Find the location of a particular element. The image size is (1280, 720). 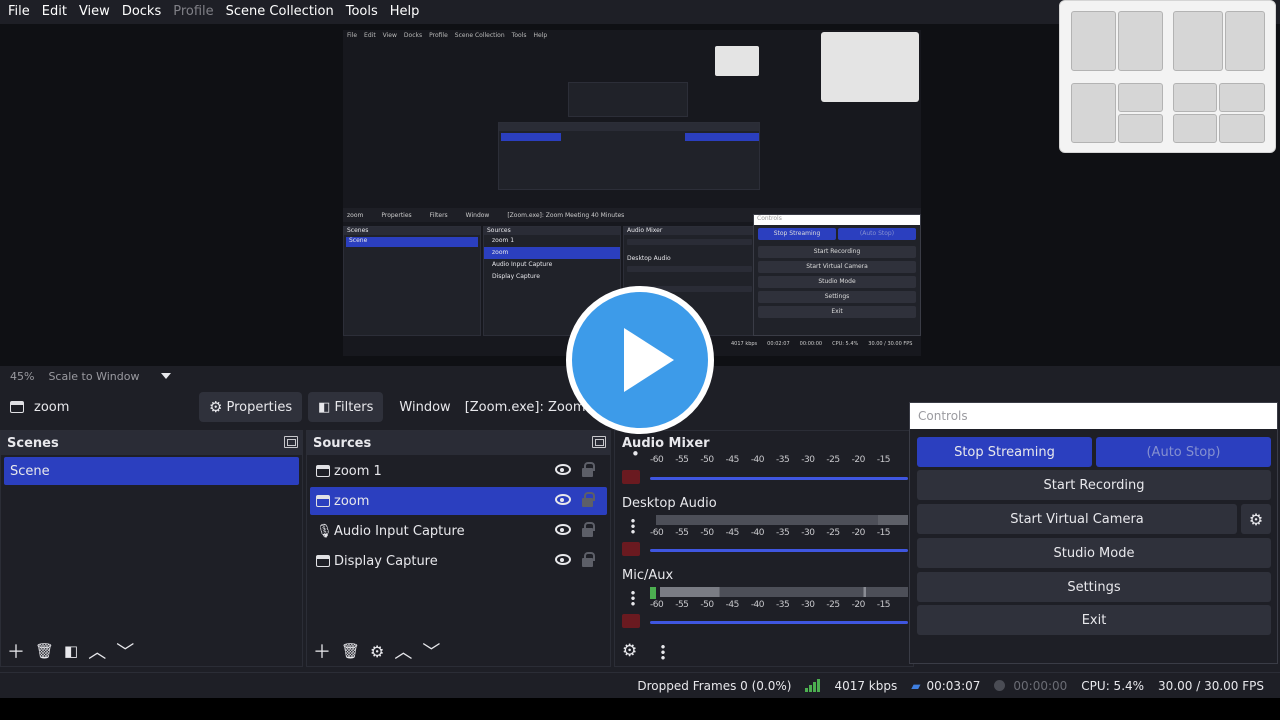

mini-meter is located at coordinates (689, 269).